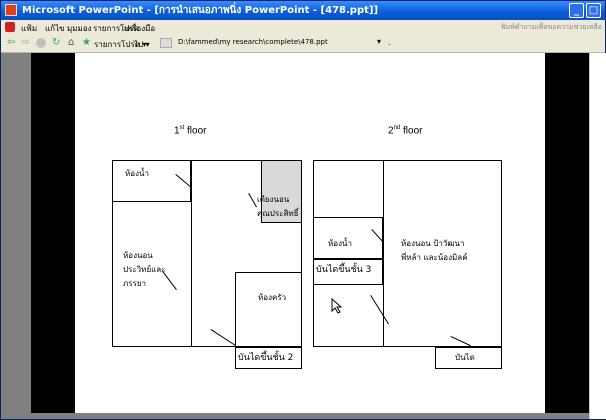  What do you see at coordinates (337, 306) in the screenshot?
I see `mouse-cursor-icon` at bounding box center [337, 306].